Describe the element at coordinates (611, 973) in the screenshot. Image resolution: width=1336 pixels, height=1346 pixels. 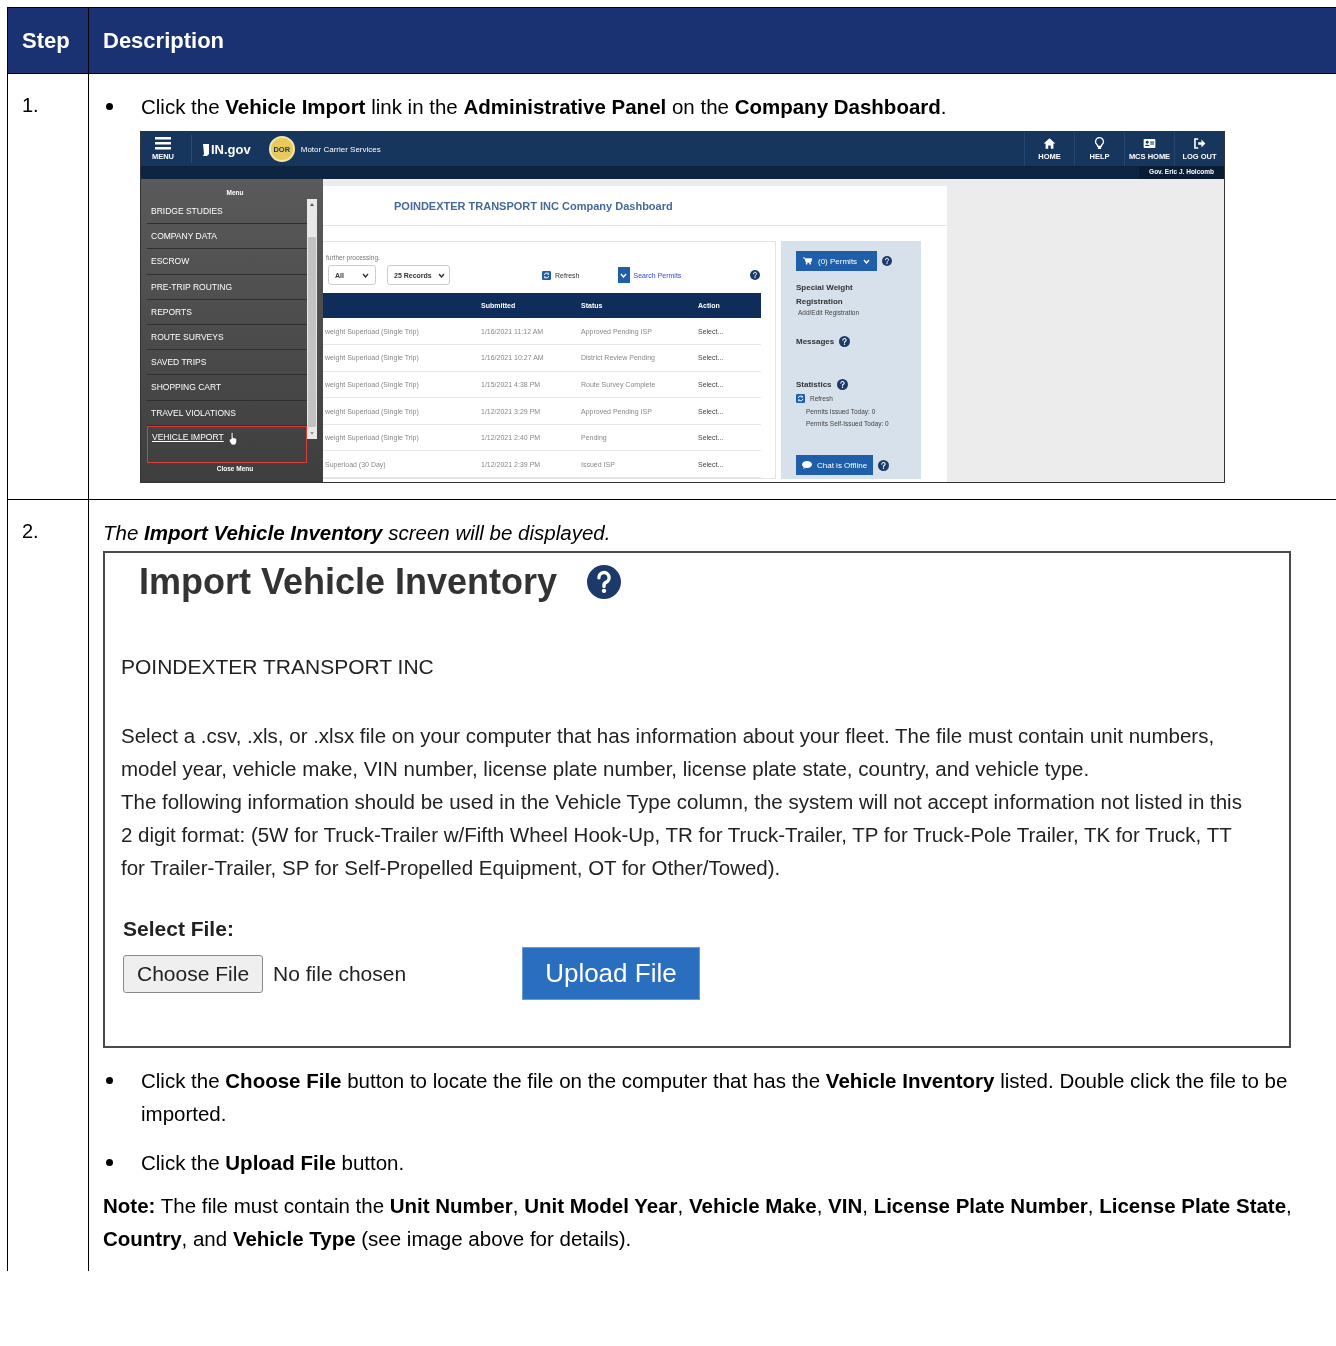
I see `upload-file-button: Upload File` at that location.